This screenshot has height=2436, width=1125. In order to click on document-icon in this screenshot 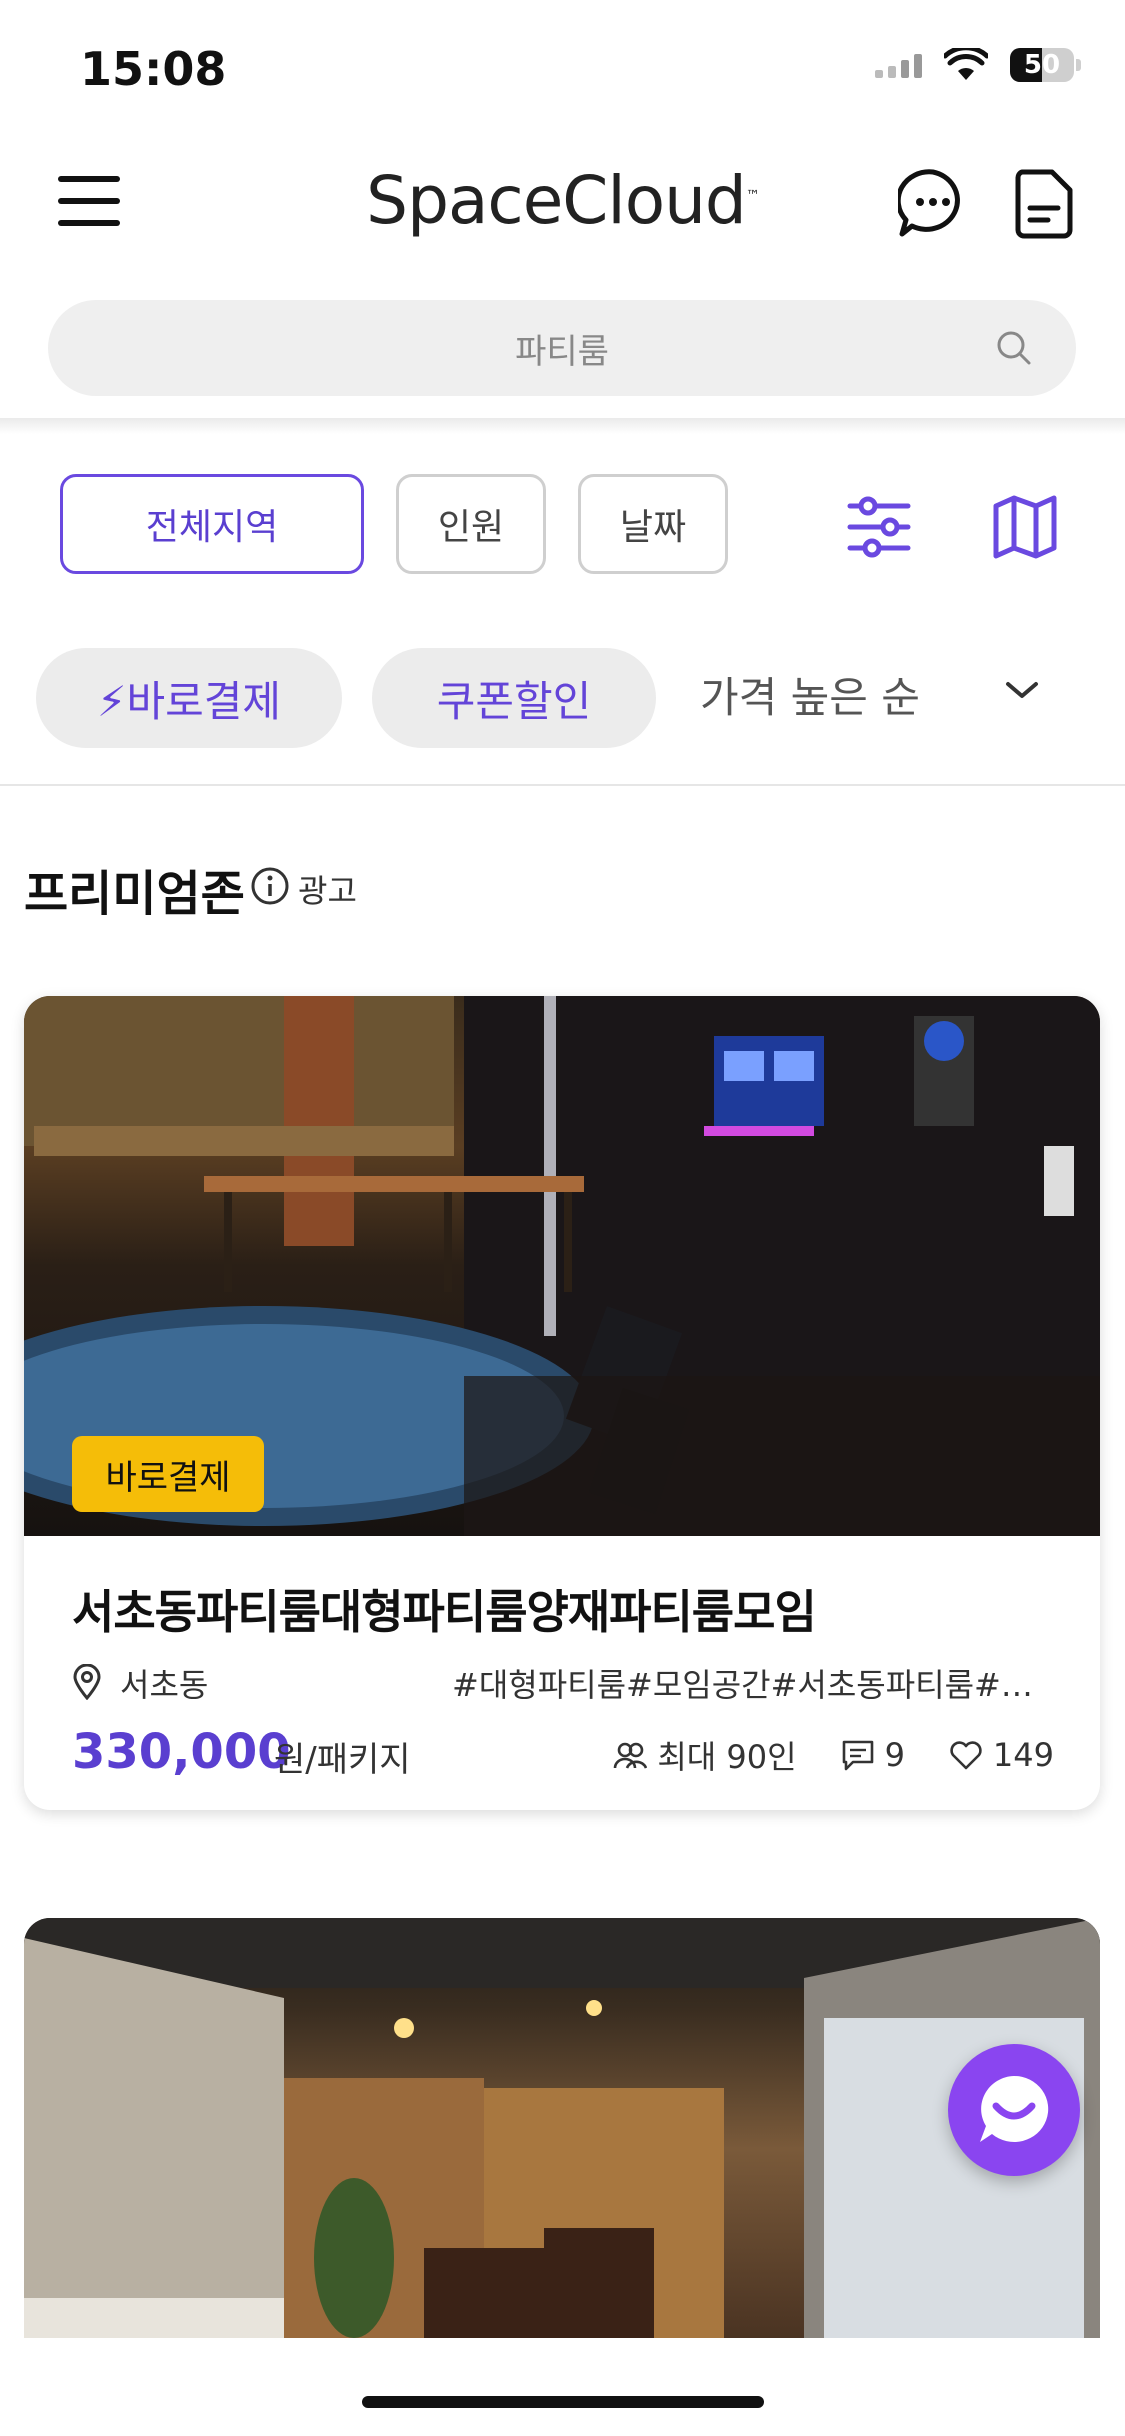, I will do `click(1044, 204)`.